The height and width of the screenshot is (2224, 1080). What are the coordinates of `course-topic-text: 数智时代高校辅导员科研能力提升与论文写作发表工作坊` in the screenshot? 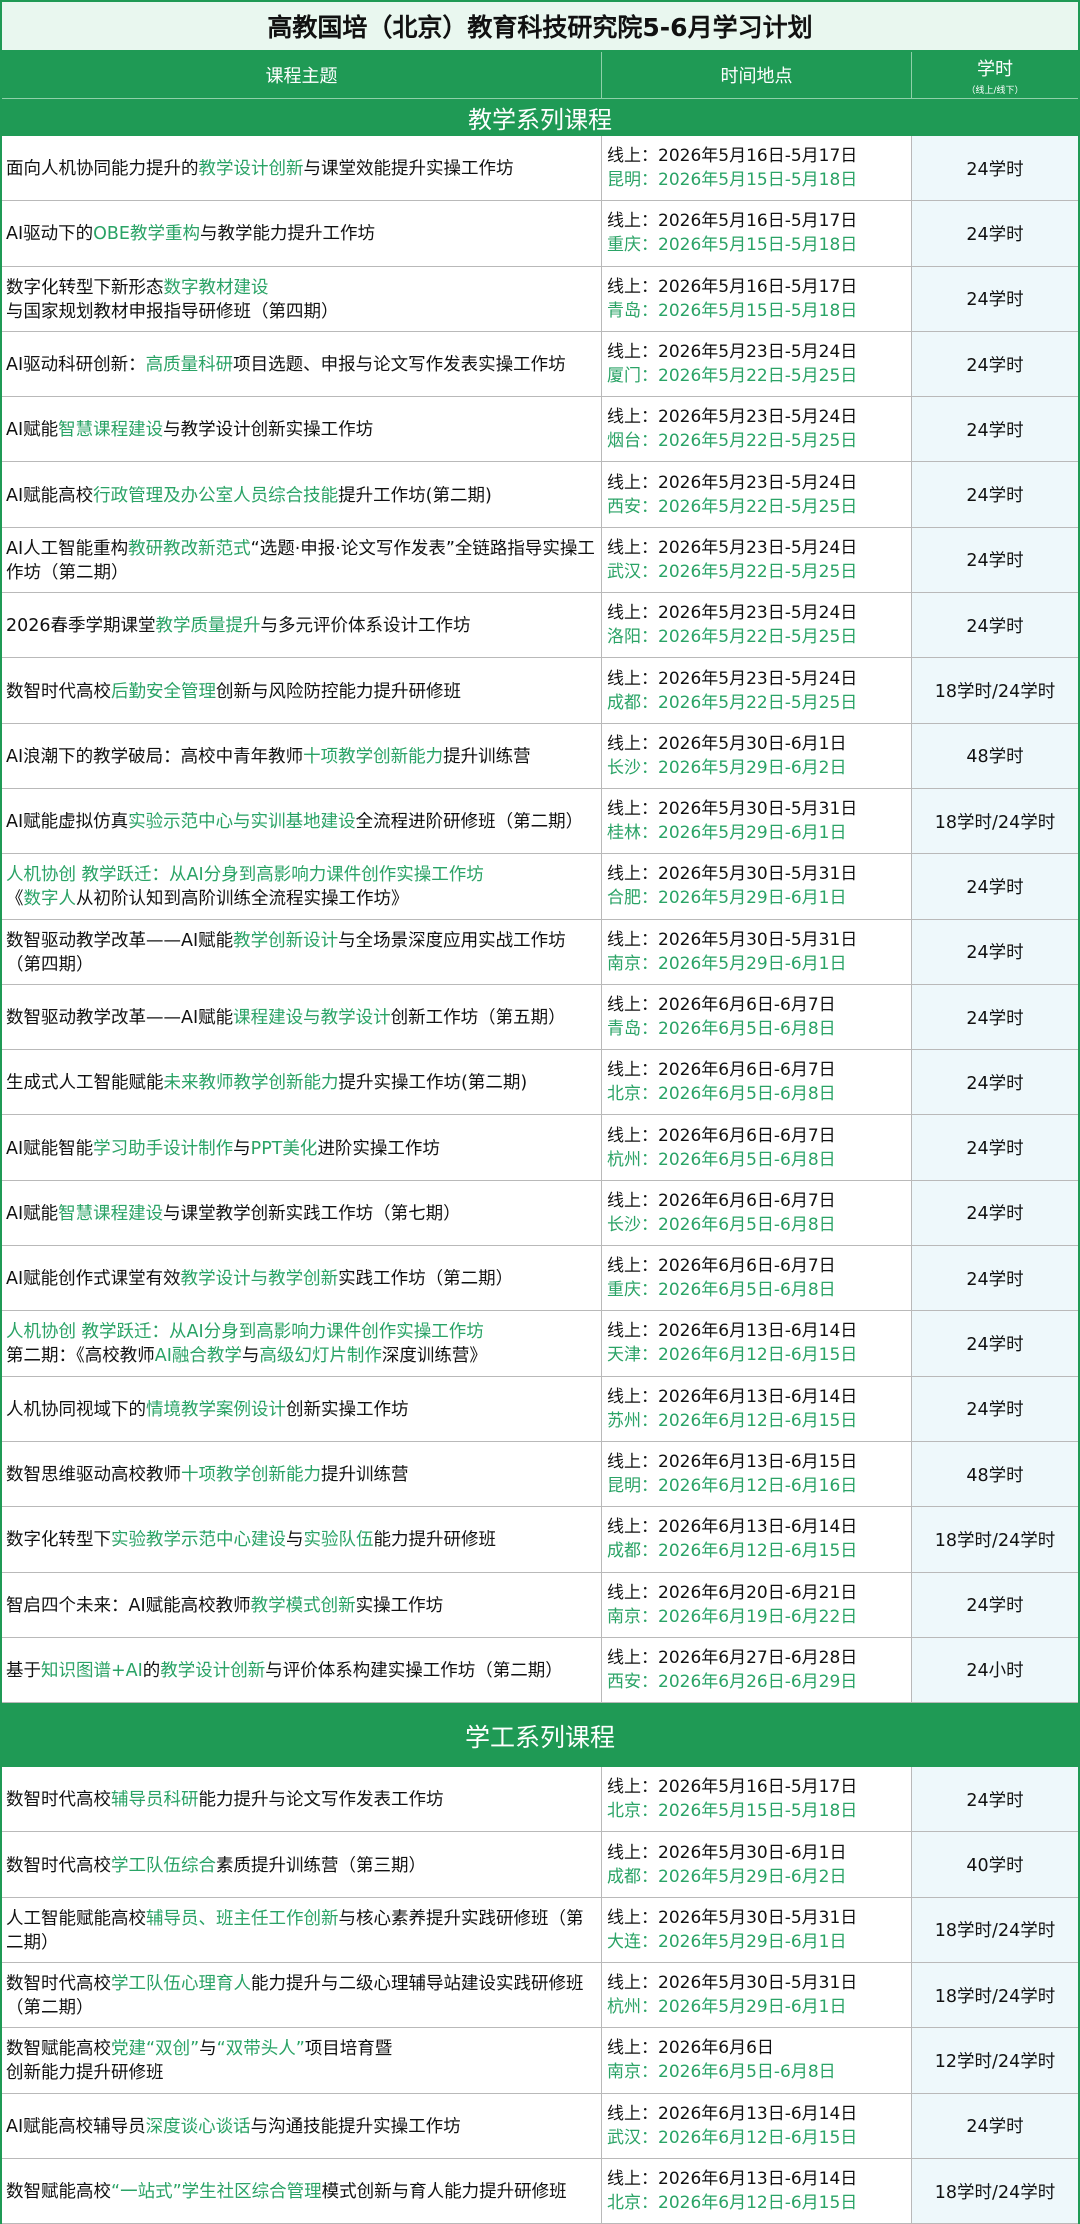 It's located at (225, 1800).